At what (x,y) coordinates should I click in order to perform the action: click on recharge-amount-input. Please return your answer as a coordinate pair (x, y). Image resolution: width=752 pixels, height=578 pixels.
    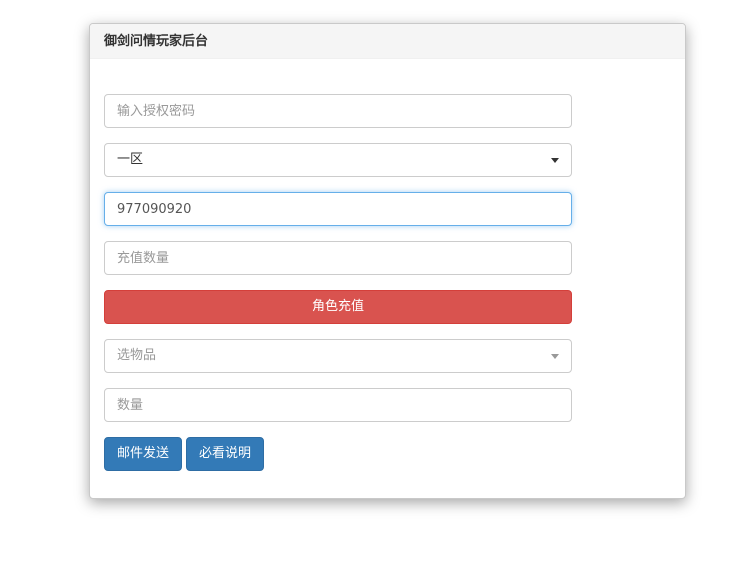
    Looking at the image, I should click on (338, 258).